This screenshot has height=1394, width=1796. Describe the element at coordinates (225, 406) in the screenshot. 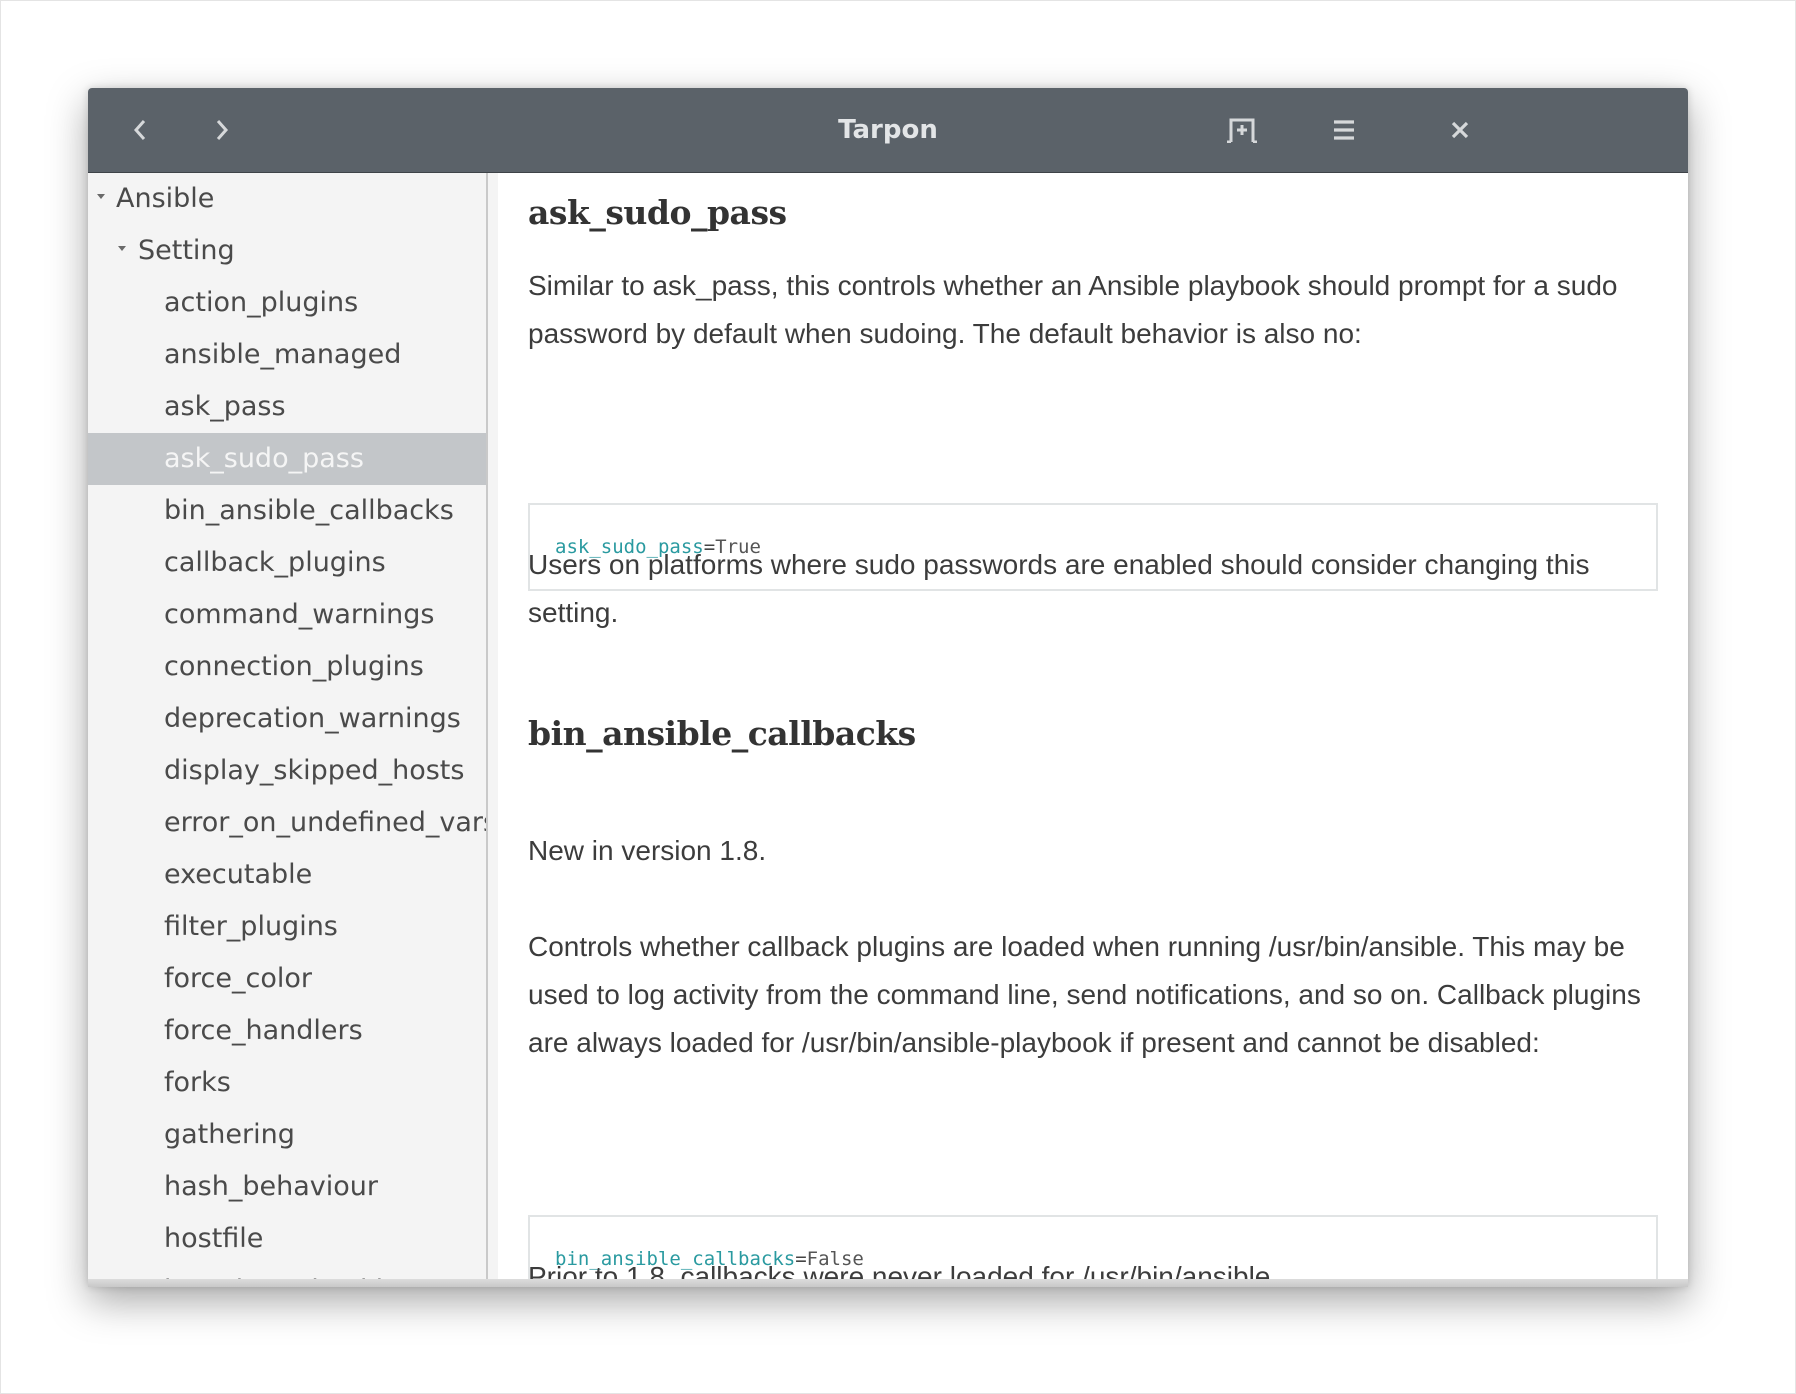

I see `tree-item-label: ask_pass` at that location.